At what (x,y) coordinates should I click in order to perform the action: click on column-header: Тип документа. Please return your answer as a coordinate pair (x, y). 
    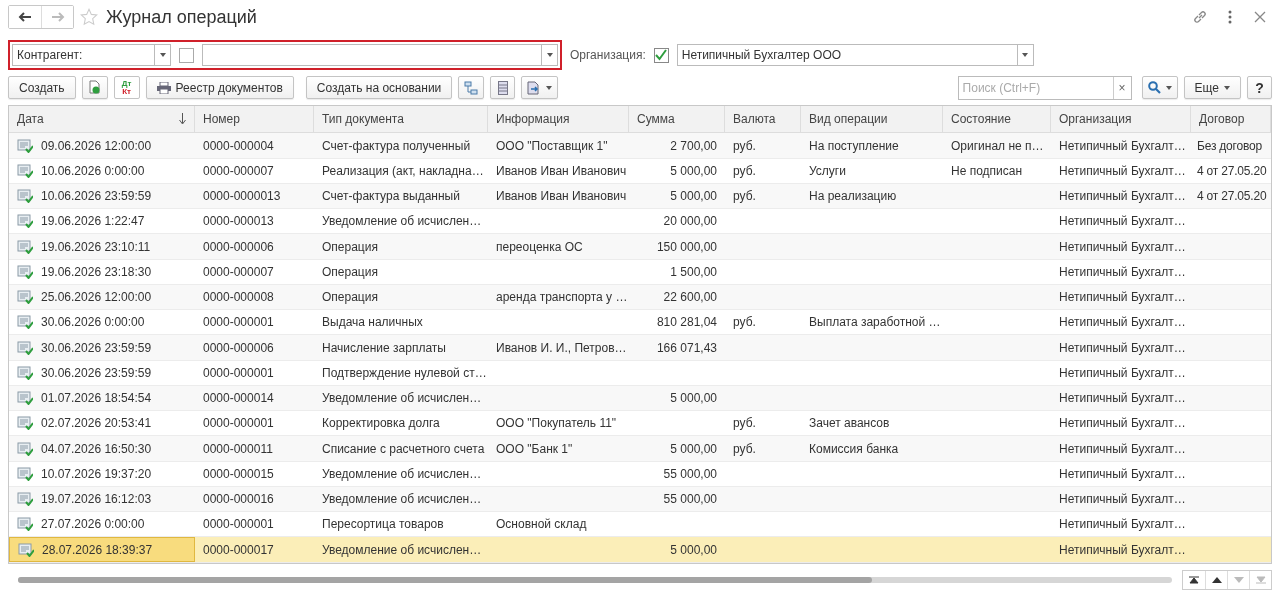
    Looking at the image, I should click on (401, 119).